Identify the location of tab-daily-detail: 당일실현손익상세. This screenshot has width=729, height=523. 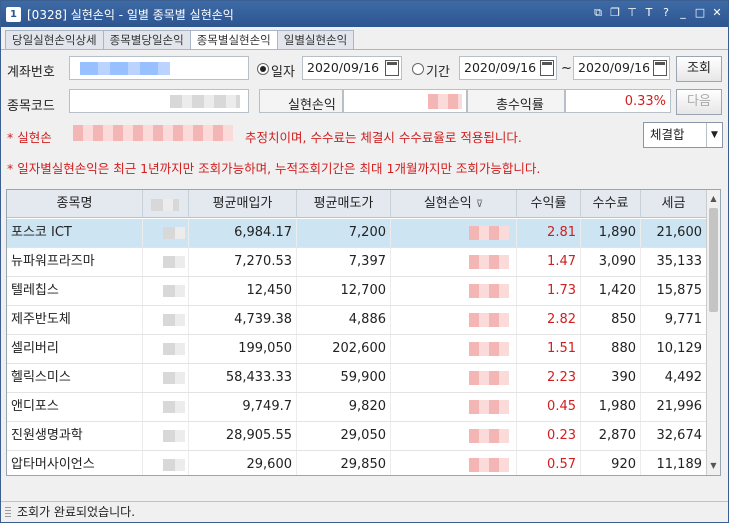
(54, 39).